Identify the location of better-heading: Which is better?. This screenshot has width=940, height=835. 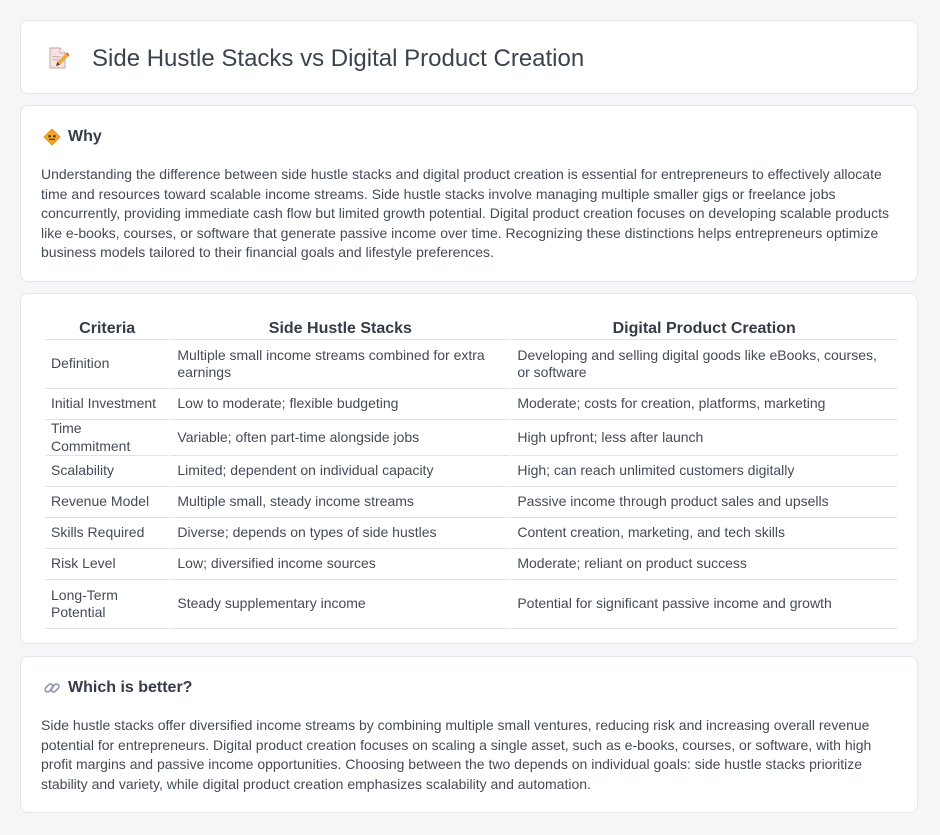
(117, 688).